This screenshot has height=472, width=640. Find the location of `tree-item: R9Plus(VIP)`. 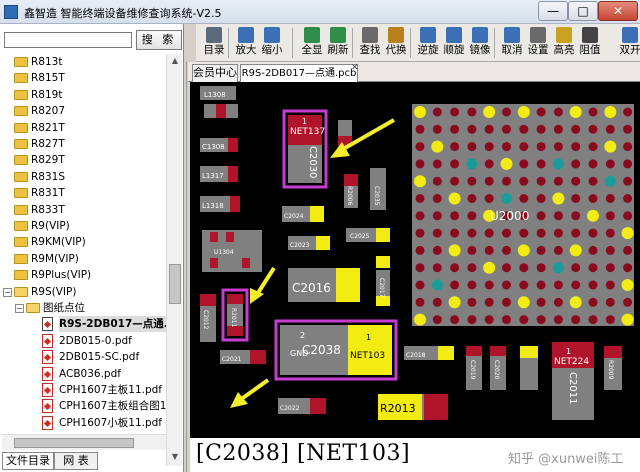

tree-item: R9Plus(VIP) is located at coordinates (84, 275).